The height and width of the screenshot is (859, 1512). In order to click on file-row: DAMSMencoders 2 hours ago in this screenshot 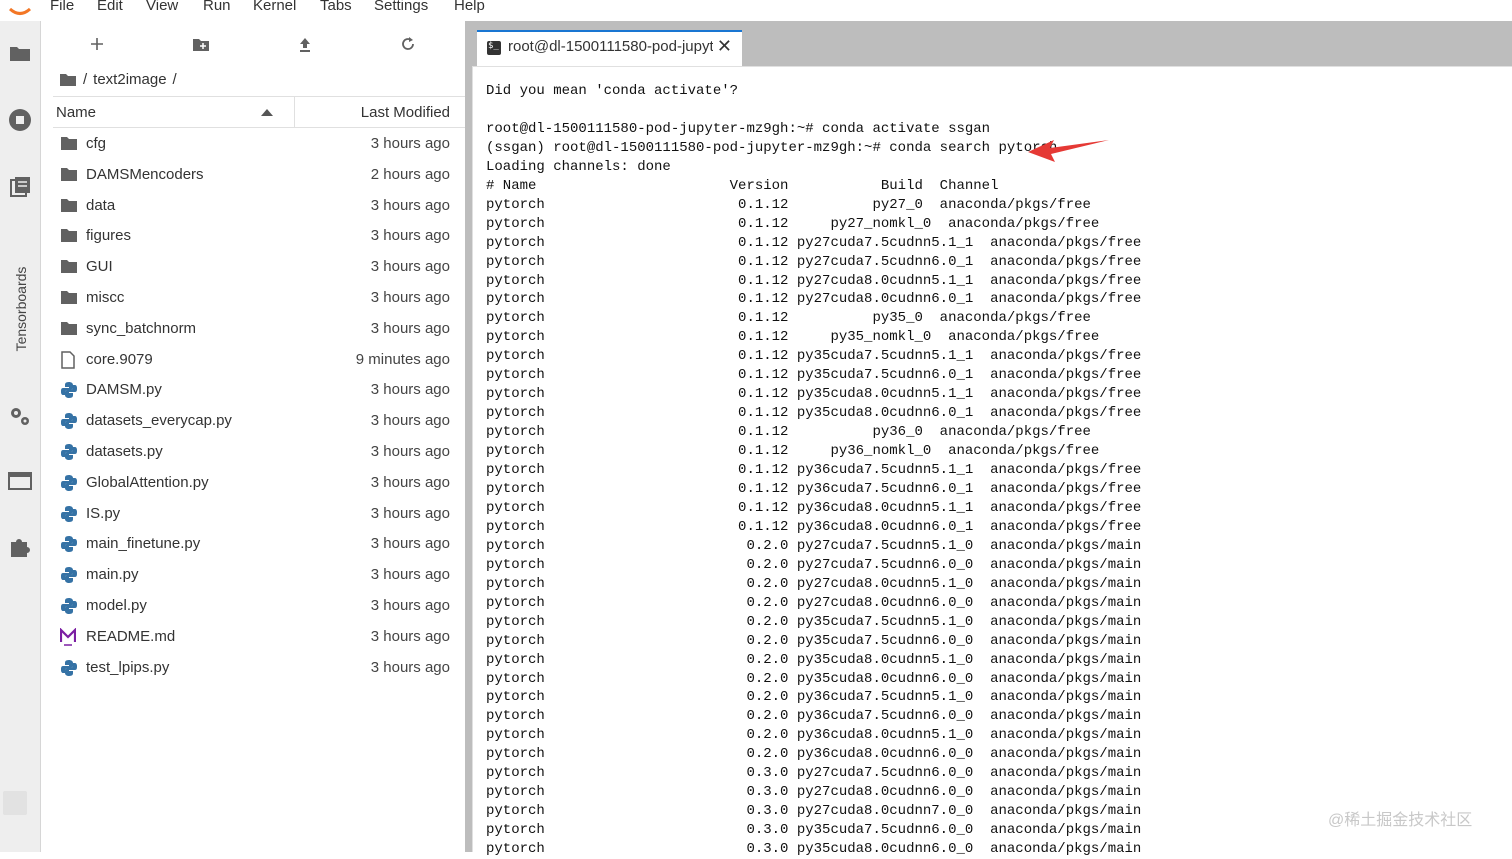, I will do `click(259, 175)`.